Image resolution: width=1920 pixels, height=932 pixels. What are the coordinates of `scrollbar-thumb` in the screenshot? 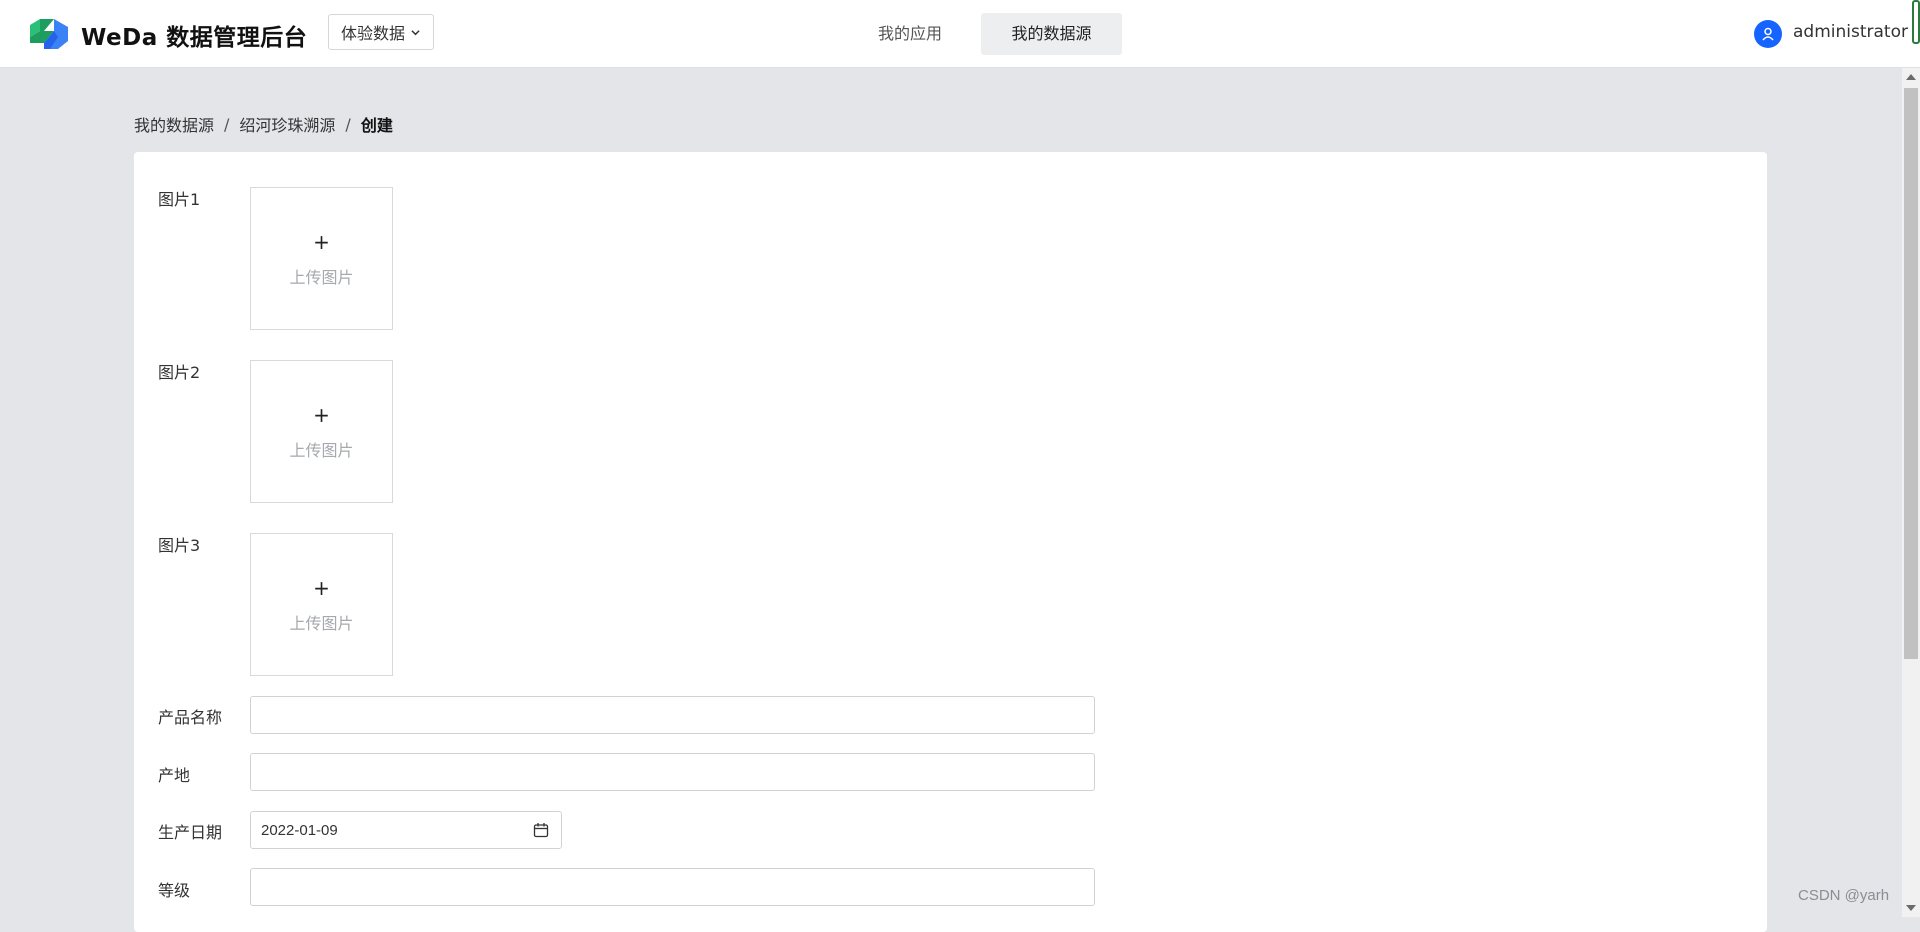 It's located at (1911, 373).